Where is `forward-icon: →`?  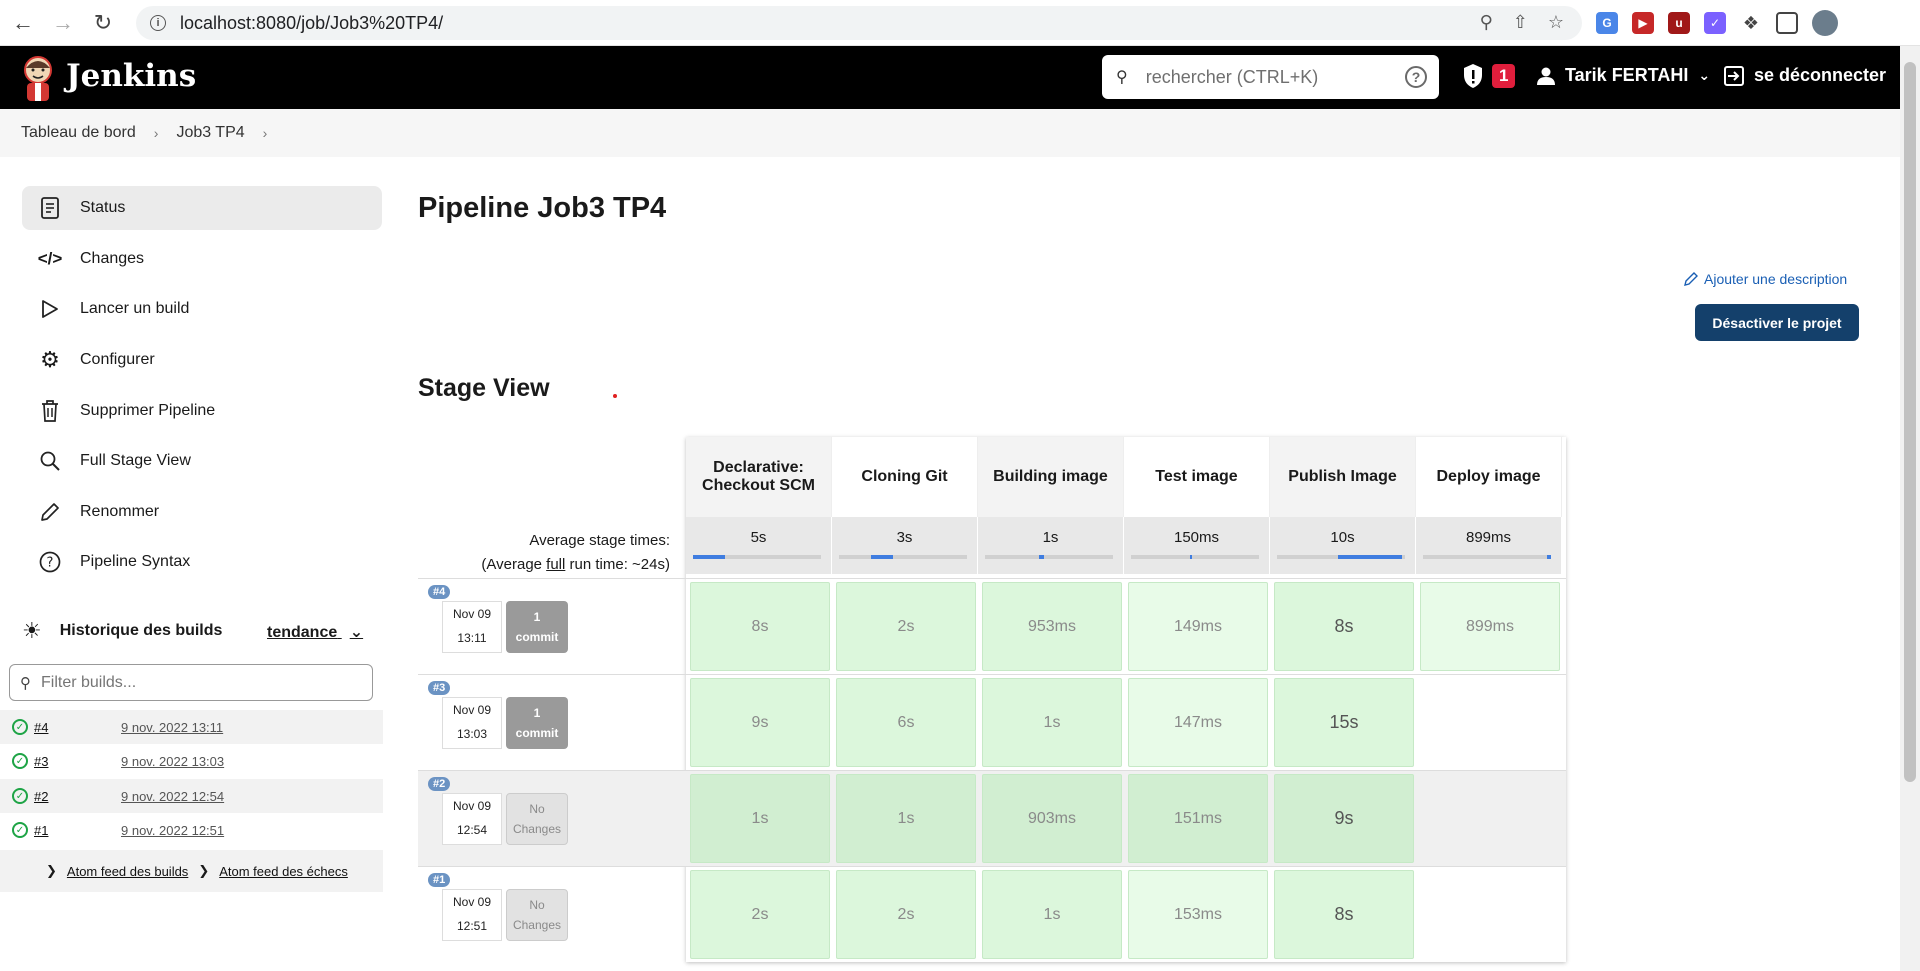 forward-icon: → is located at coordinates (63, 23).